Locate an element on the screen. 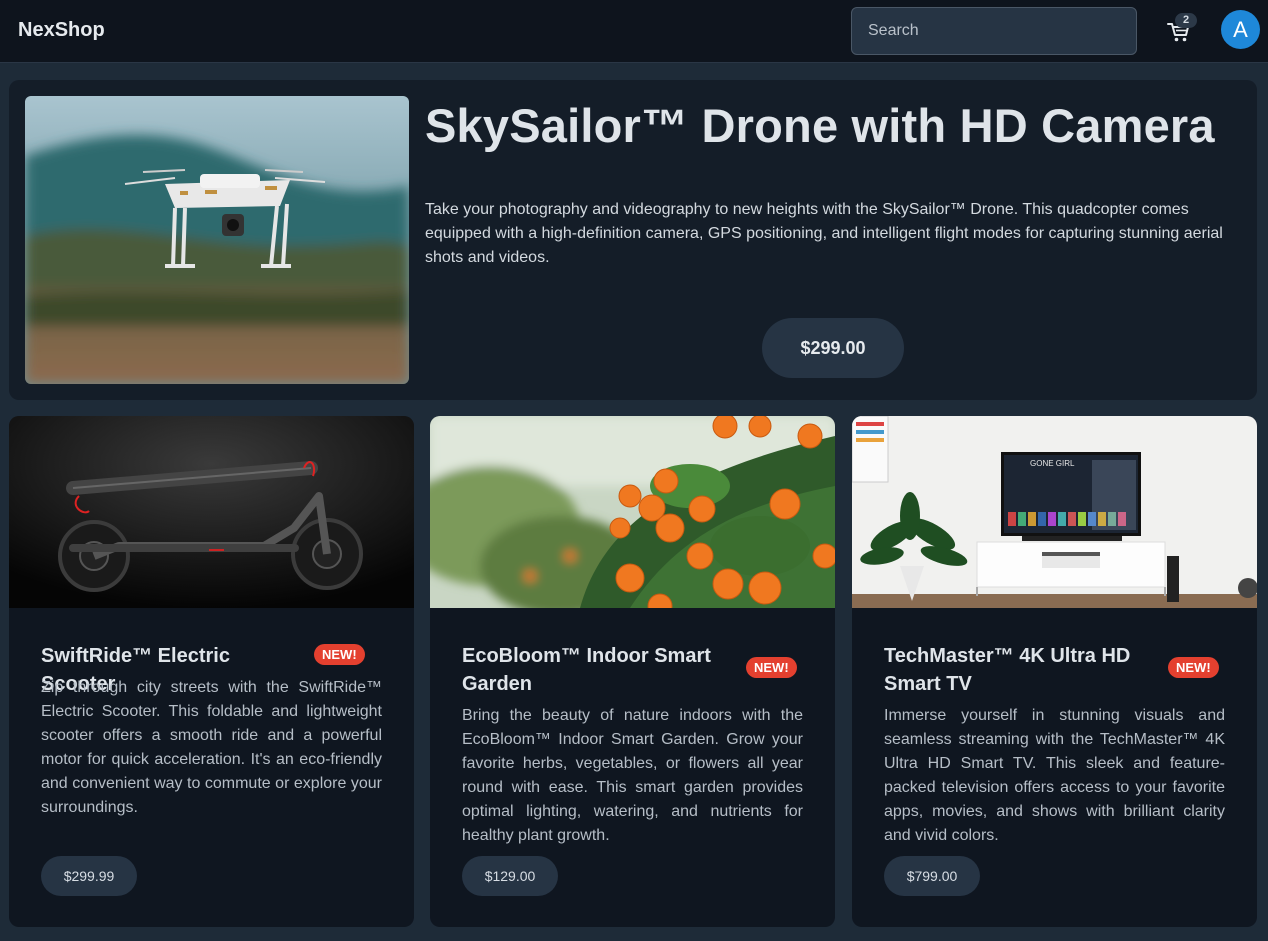 This screenshot has height=941, width=1268. top-navbar: NexShop 2 A is located at coordinates (634, 31).